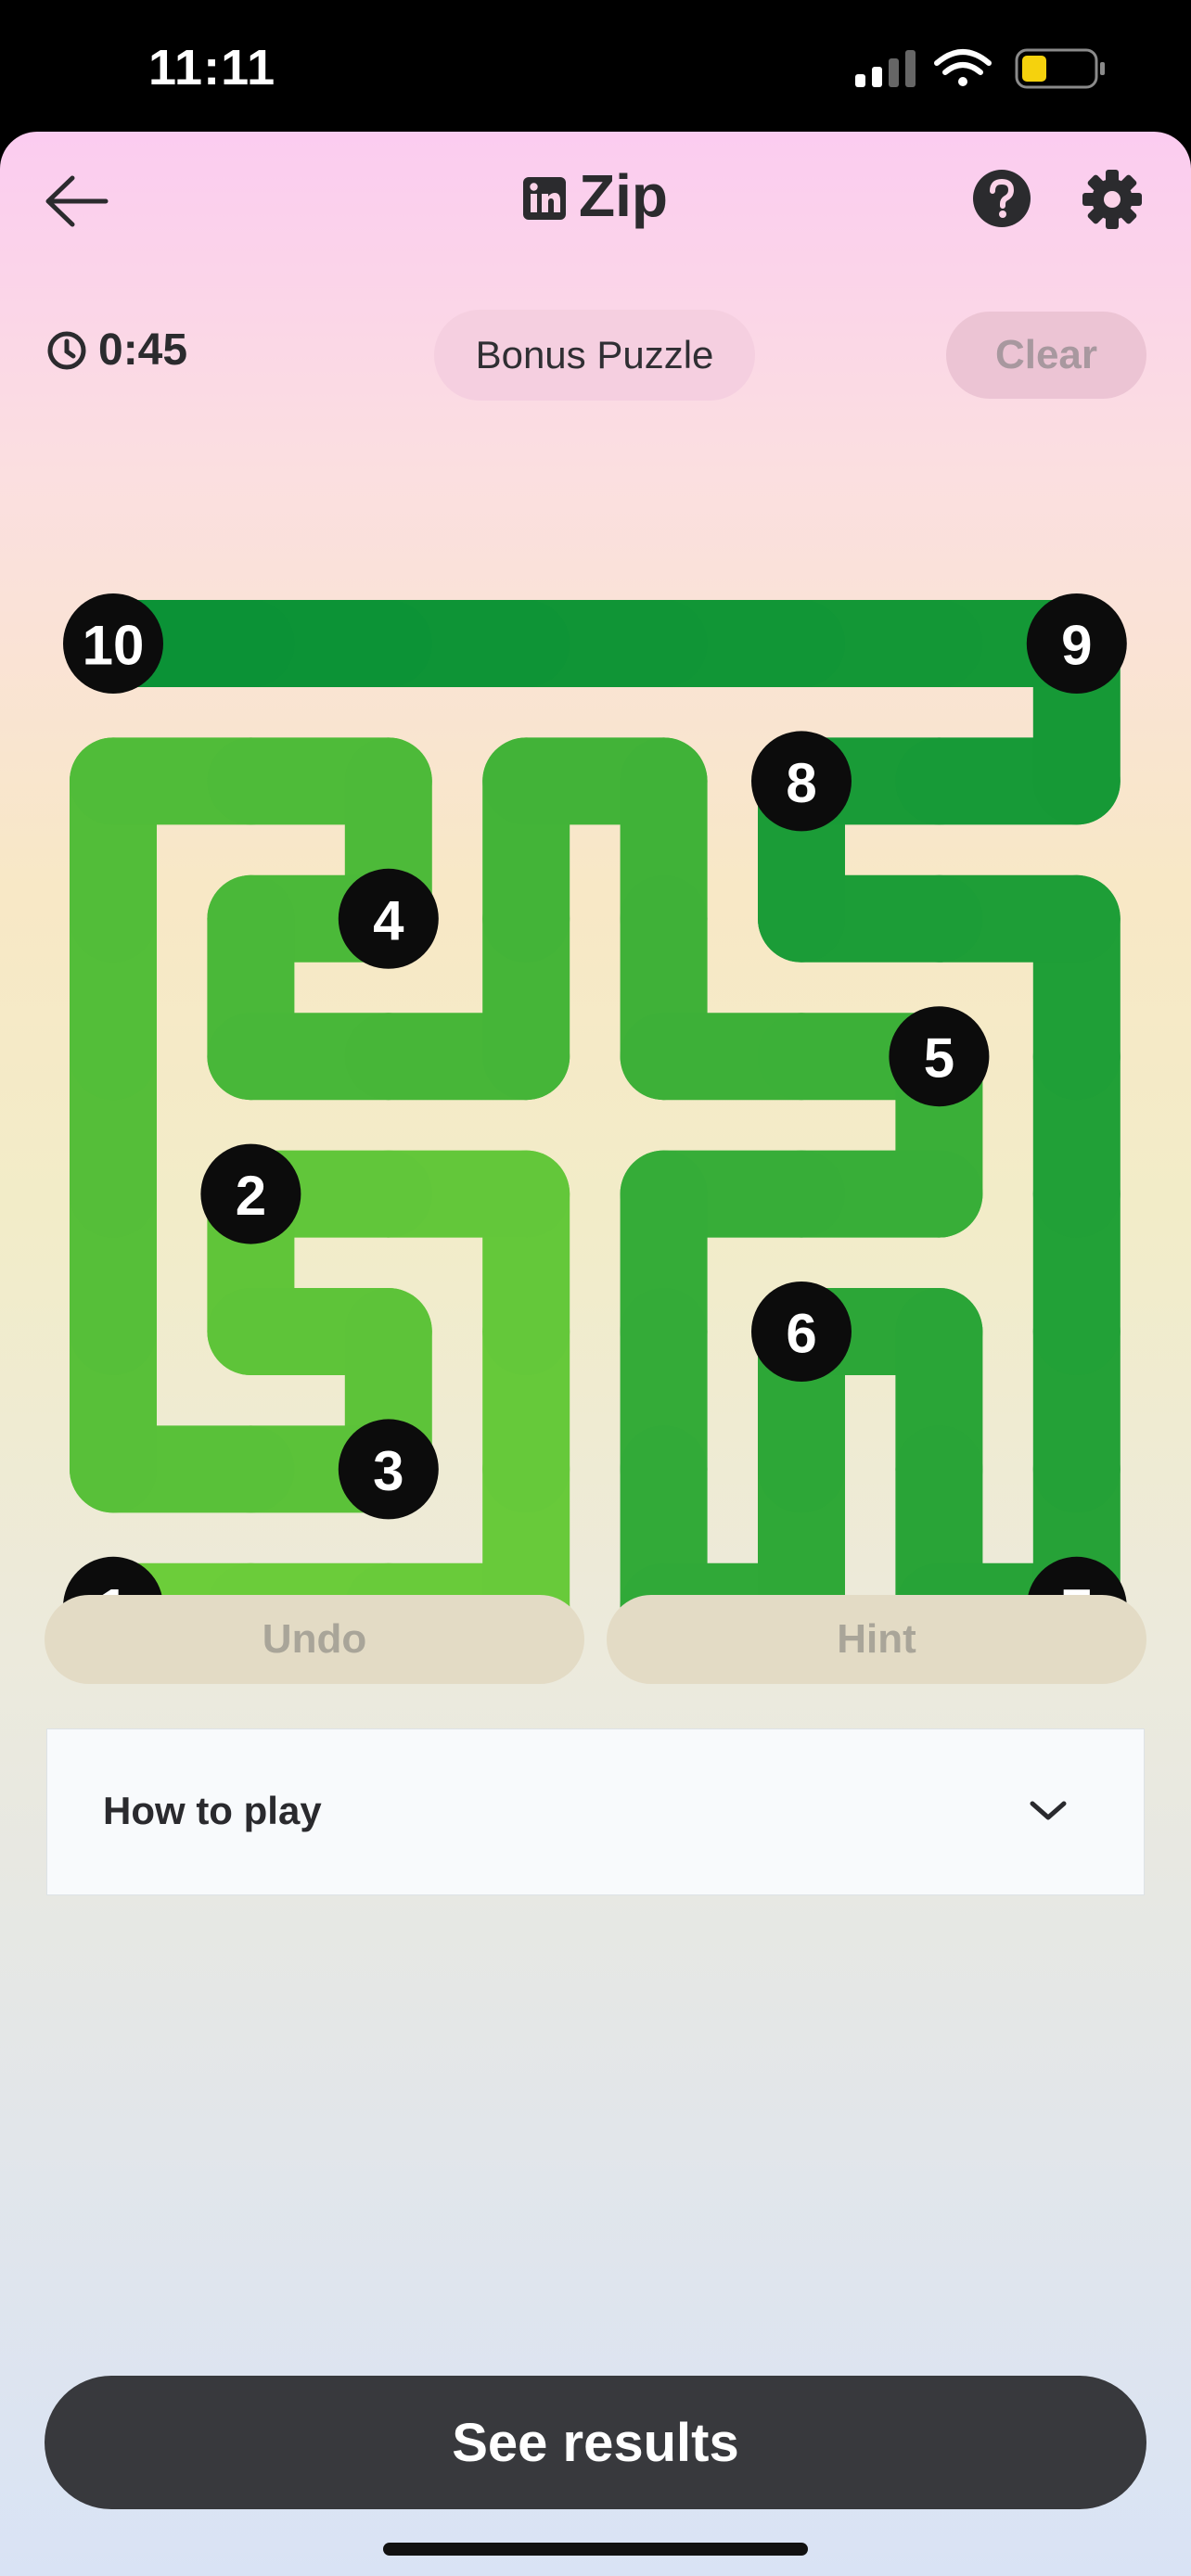  What do you see at coordinates (595, 1812) in the screenshot?
I see `how-to-play-panel: How to play` at bounding box center [595, 1812].